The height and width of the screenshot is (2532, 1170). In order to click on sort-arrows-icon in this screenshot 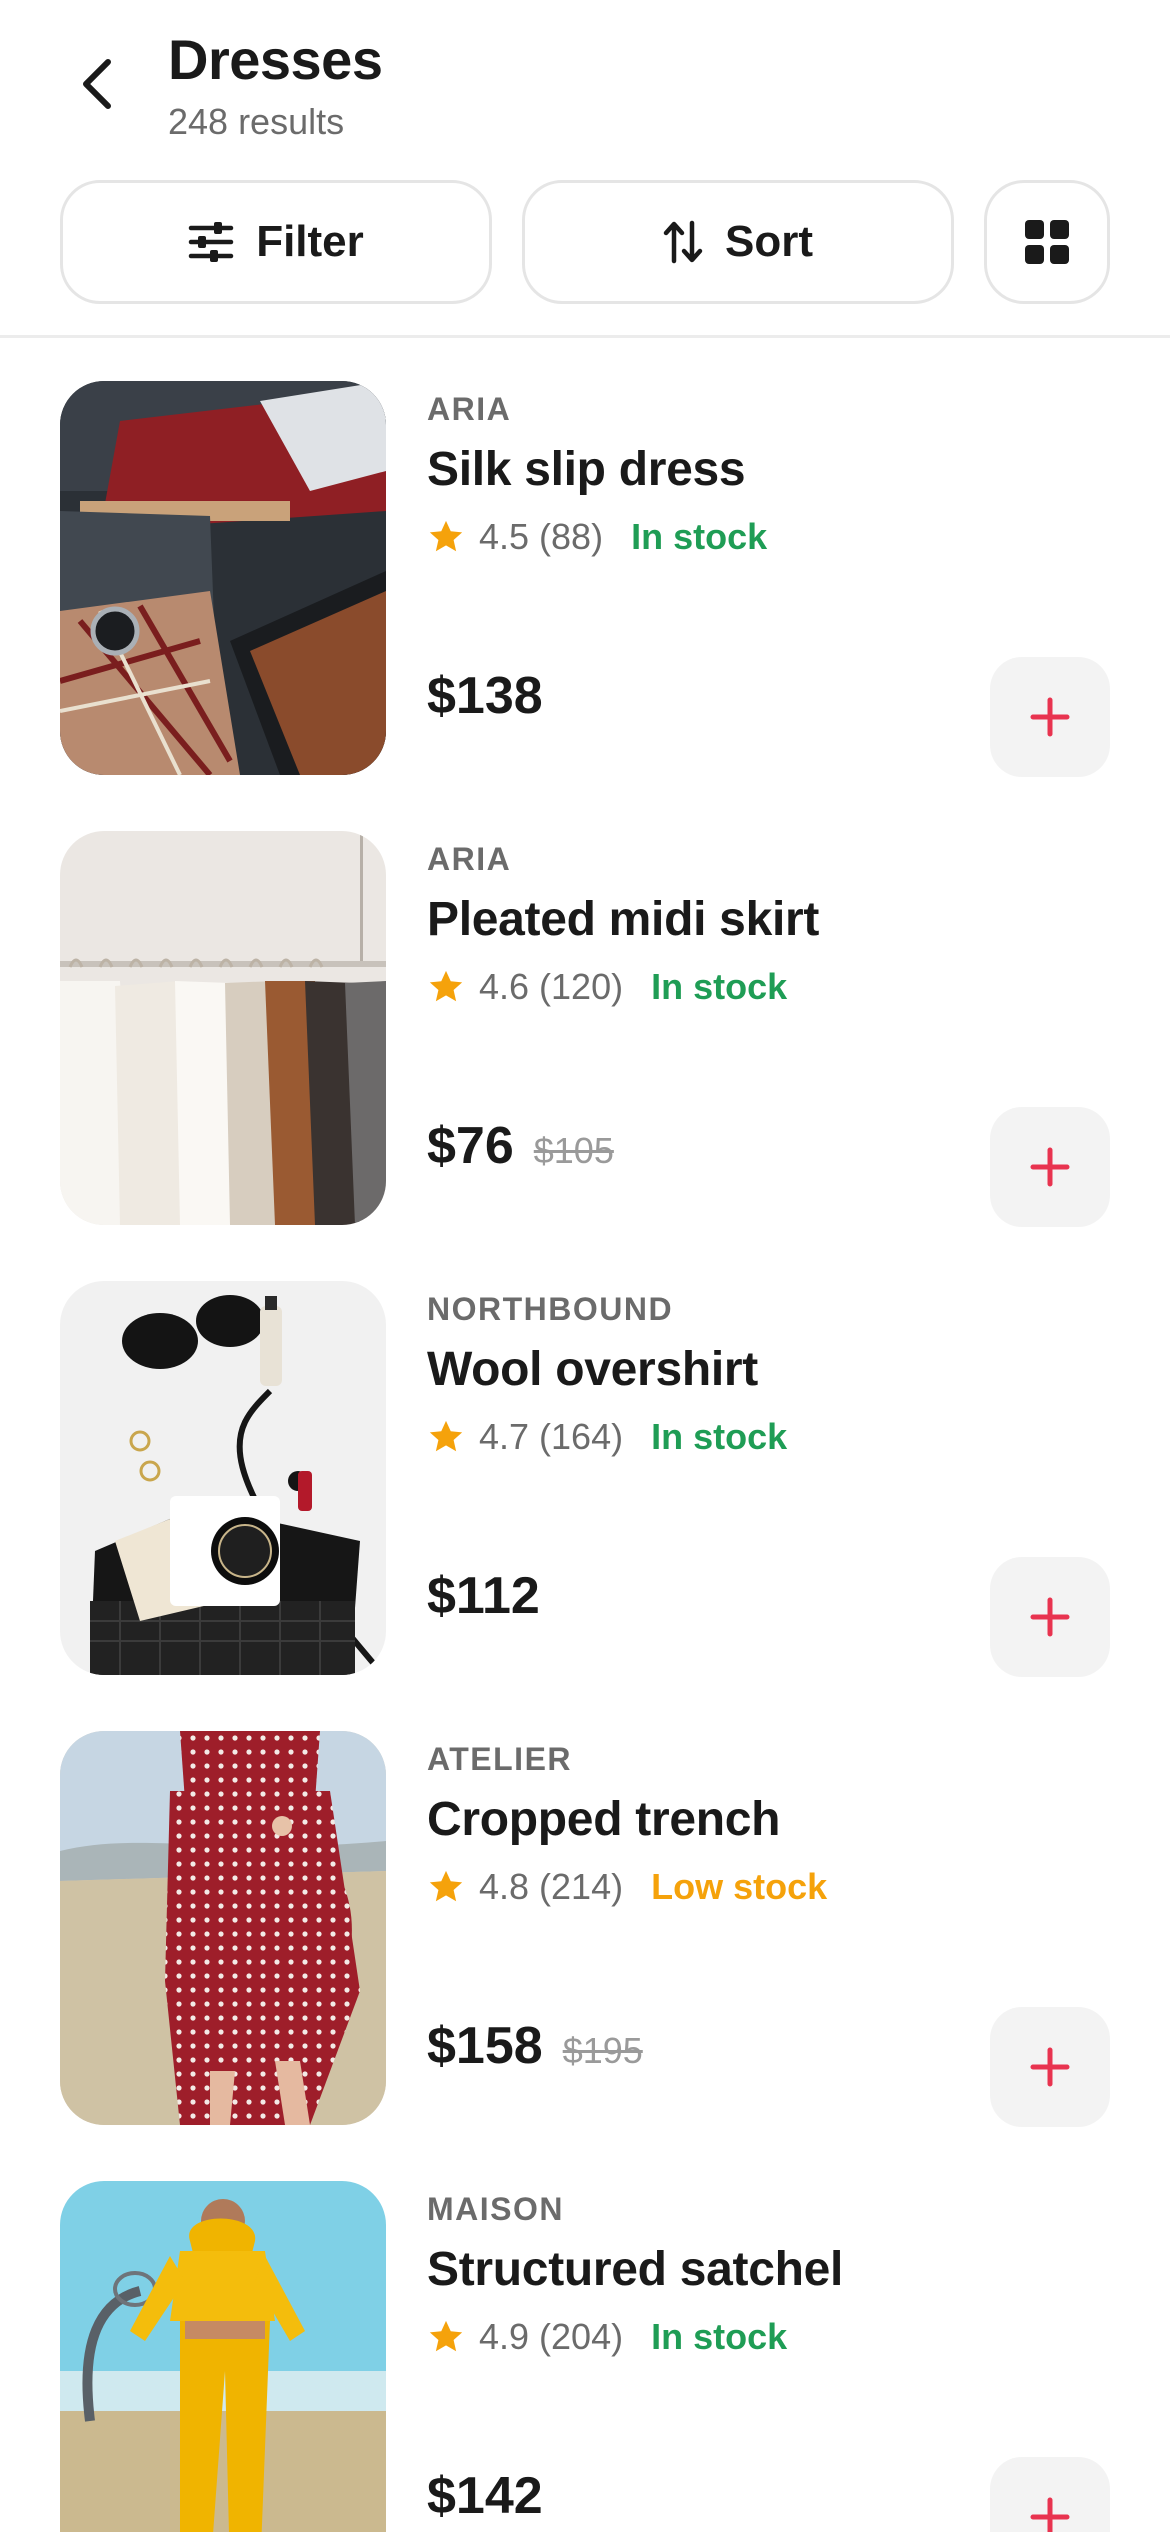, I will do `click(683, 242)`.